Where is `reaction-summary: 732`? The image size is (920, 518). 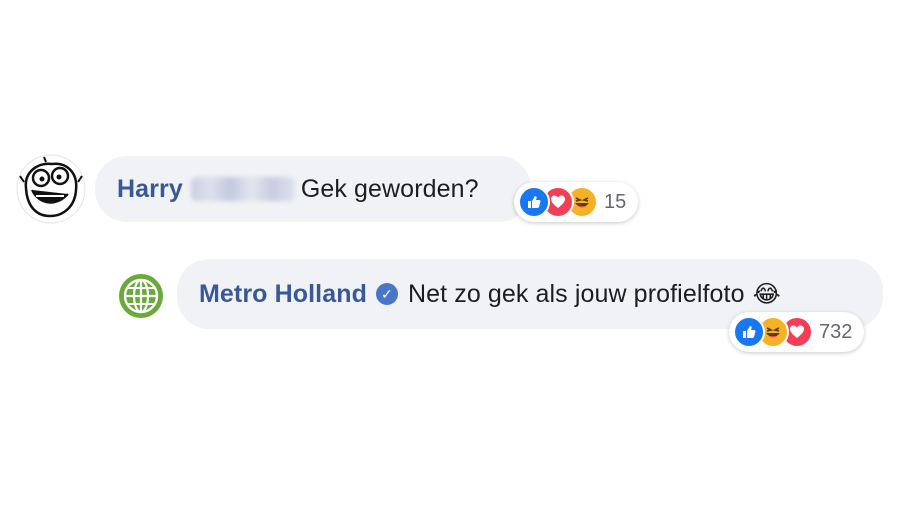
reaction-summary: 732 is located at coordinates (797, 332).